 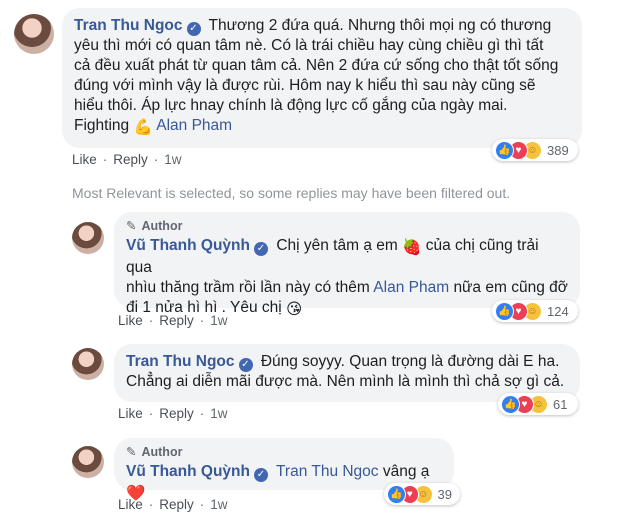 I want to click on comment-actions: Like · Reply · 1w, so click(x=127, y=159).